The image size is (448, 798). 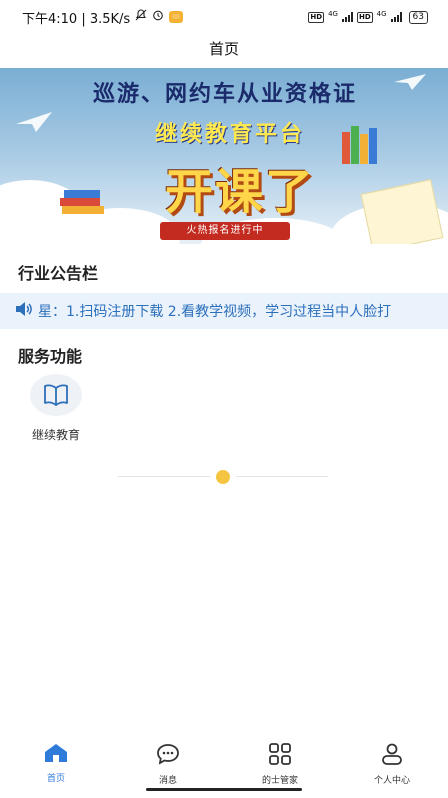 What do you see at coordinates (239, 192) in the screenshot?
I see `banner-headline: 开课了` at bounding box center [239, 192].